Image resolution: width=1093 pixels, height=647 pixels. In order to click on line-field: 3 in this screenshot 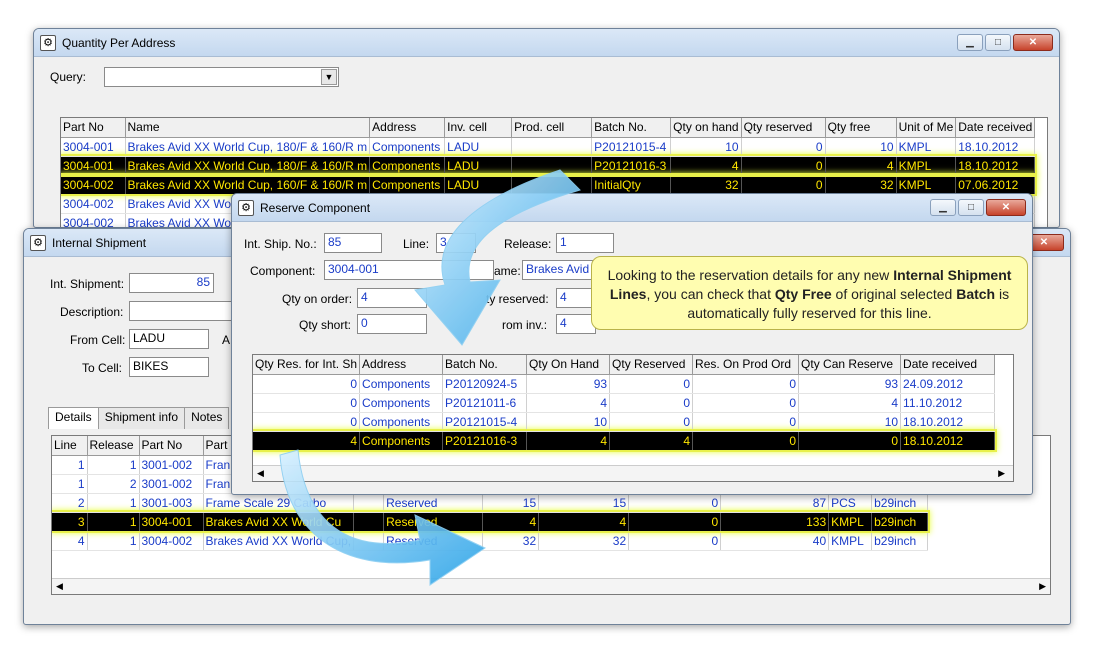, I will do `click(456, 243)`.